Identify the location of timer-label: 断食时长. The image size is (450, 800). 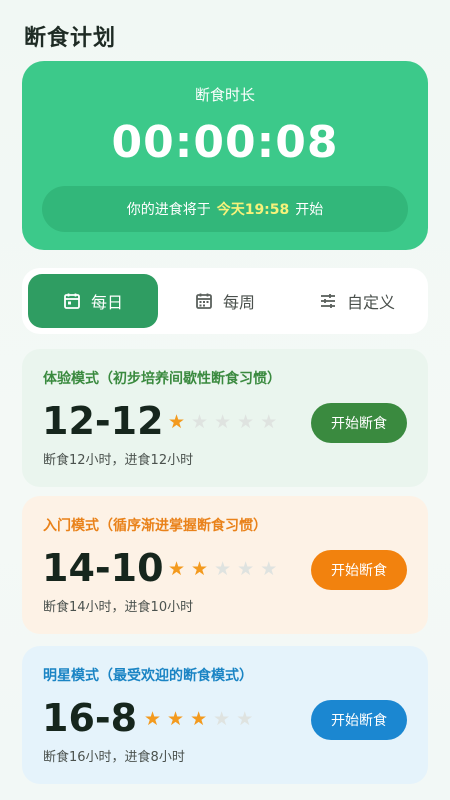
(224, 95).